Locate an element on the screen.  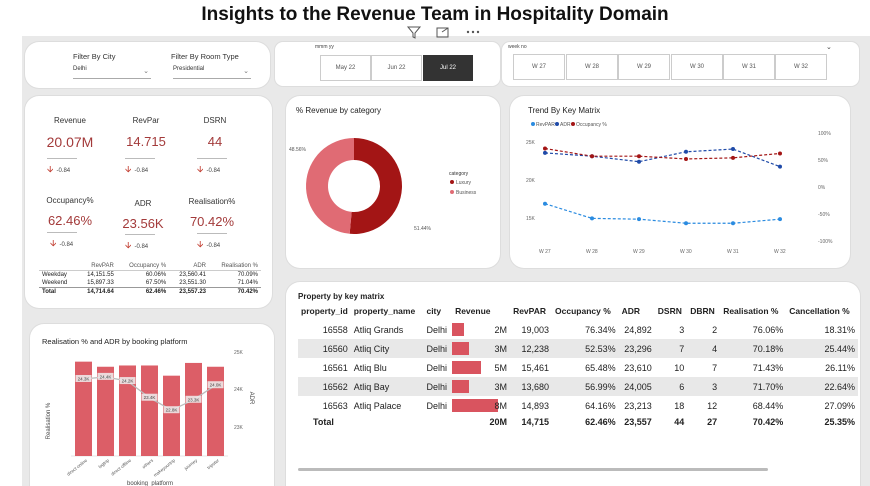
more-options-icon is located at coordinates (473, 32).